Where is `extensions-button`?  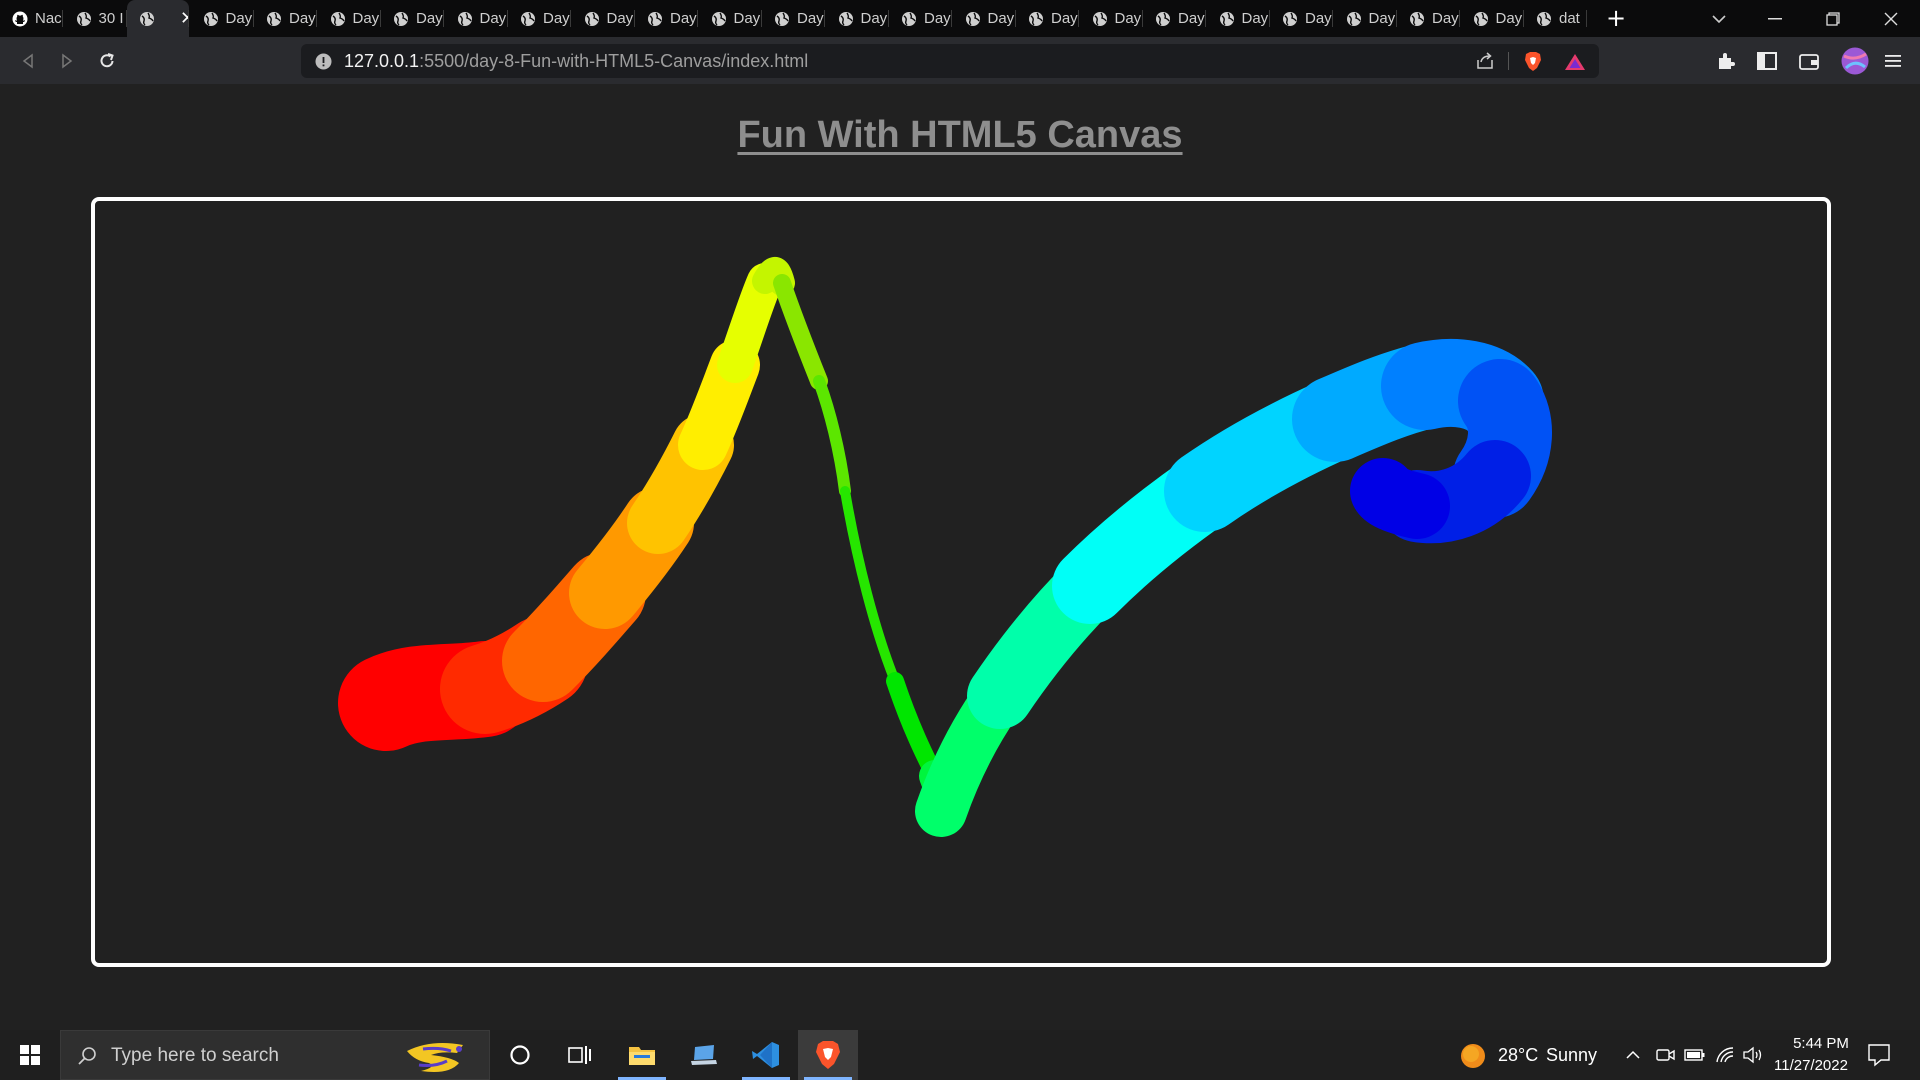 extensions-button is located at coordinates (1726, 61).